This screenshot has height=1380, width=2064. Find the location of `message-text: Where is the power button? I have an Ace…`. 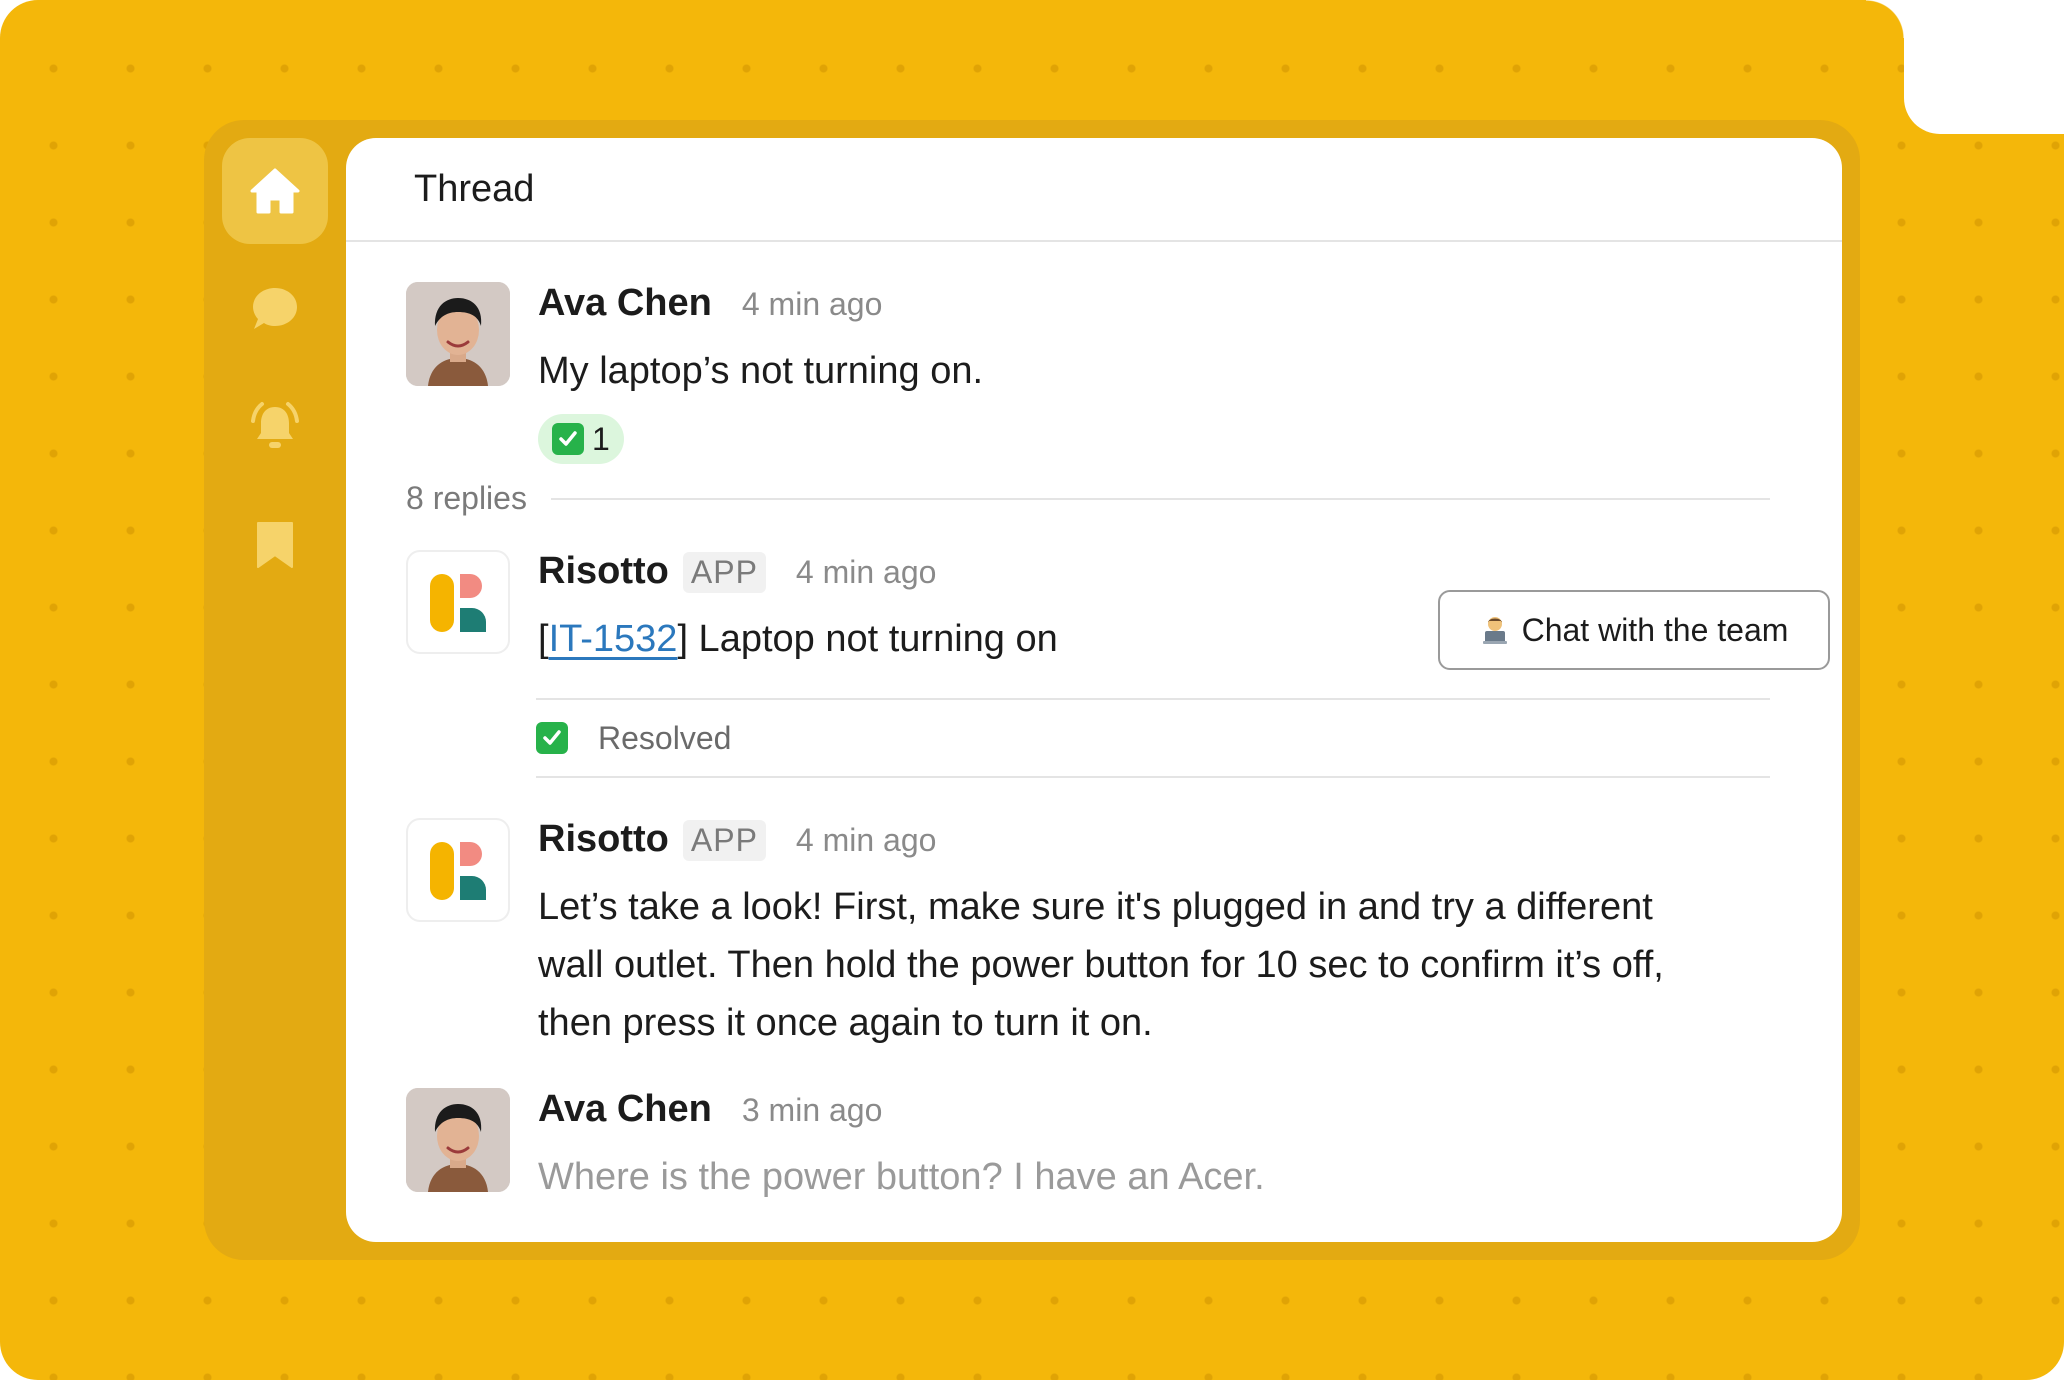

message-text: Where is the power button? I have an Ace… is located at coordinates (901, 1177).